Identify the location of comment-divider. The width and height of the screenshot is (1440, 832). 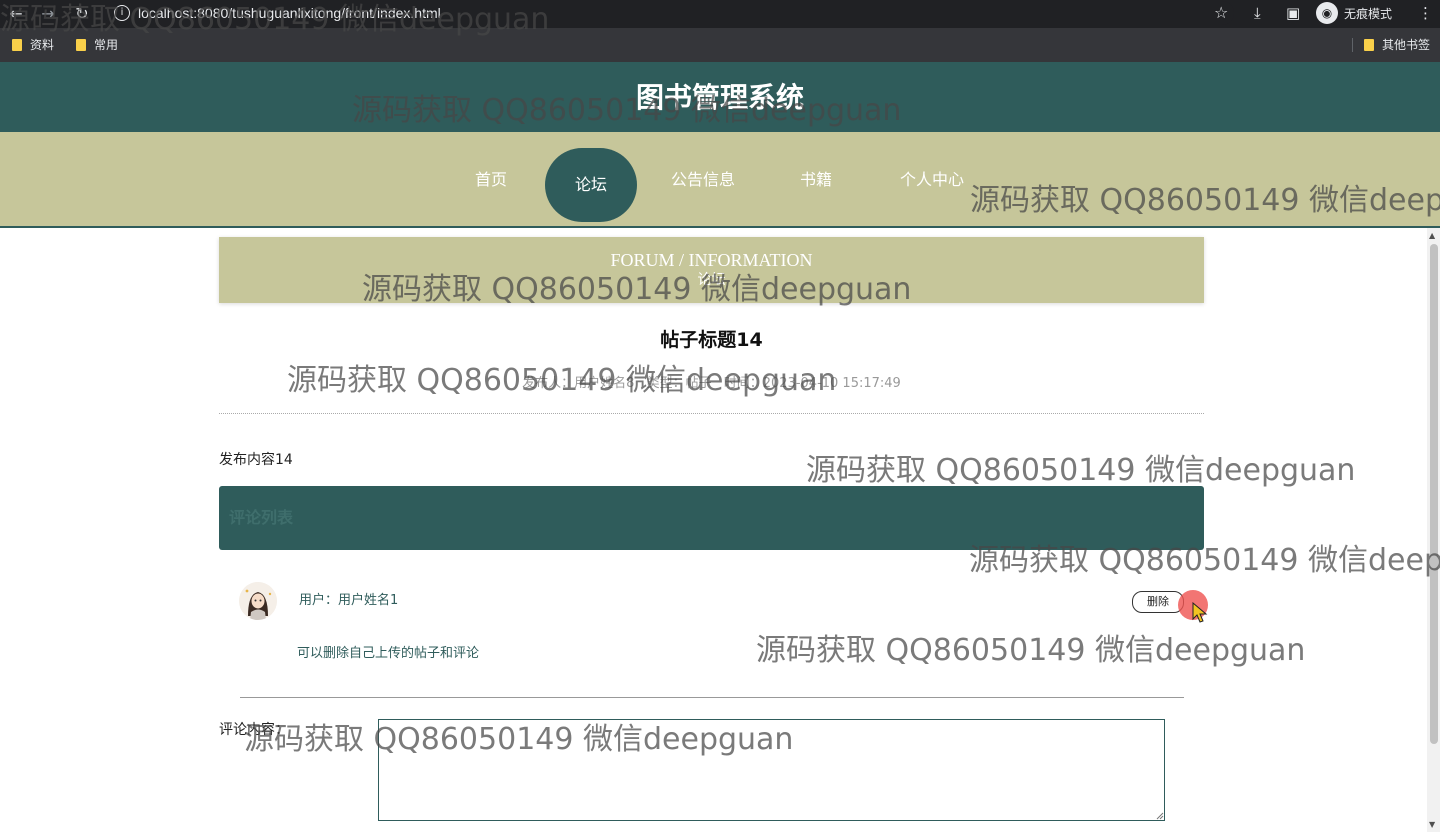
(712, 697).